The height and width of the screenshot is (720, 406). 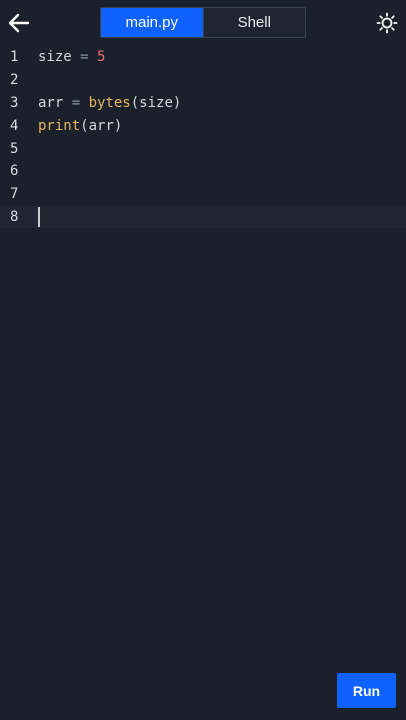 I want to click on identifier-token: arr, so click(x=51, y=102).